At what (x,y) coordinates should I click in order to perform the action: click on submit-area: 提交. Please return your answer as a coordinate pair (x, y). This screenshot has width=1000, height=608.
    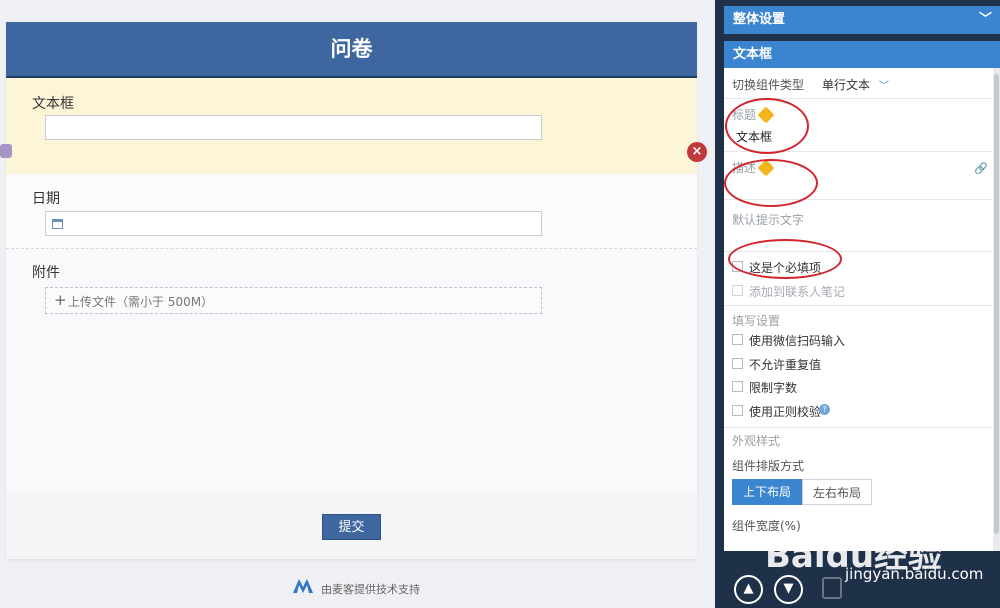
    Looking at the image, I should click on (351, 526).